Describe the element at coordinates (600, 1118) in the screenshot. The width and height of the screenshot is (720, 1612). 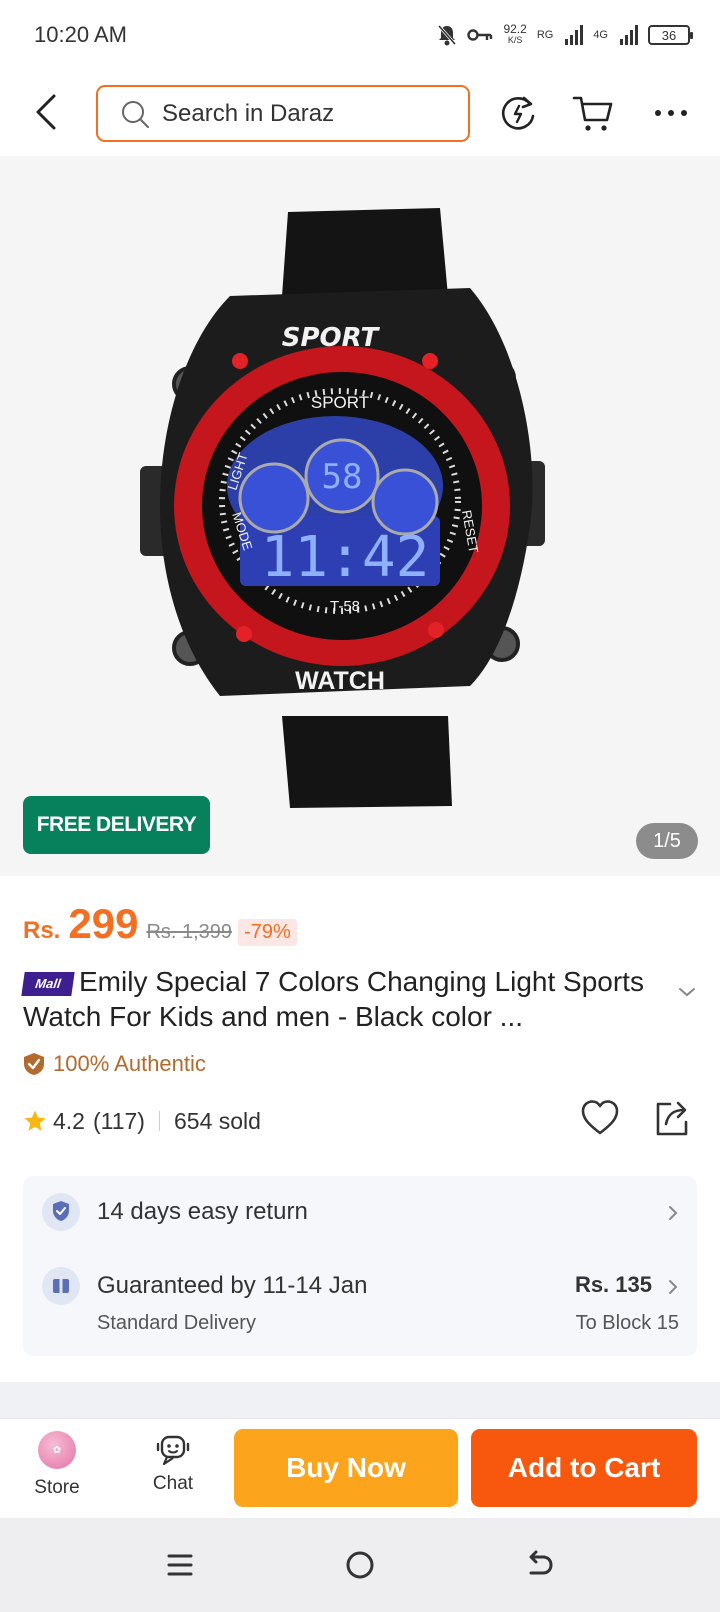
I see `heart-icon` at that location.